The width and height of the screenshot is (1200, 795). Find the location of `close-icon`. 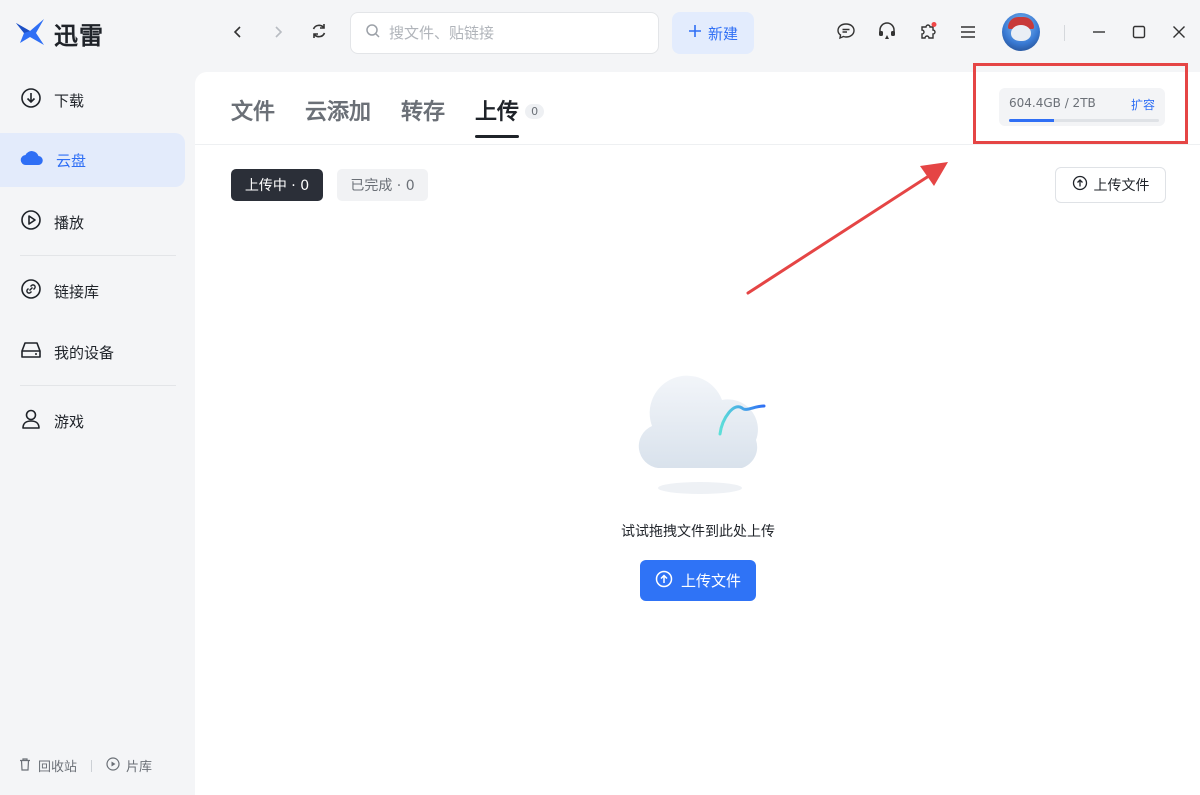

close-icon is located at coordinates (1179, 33).